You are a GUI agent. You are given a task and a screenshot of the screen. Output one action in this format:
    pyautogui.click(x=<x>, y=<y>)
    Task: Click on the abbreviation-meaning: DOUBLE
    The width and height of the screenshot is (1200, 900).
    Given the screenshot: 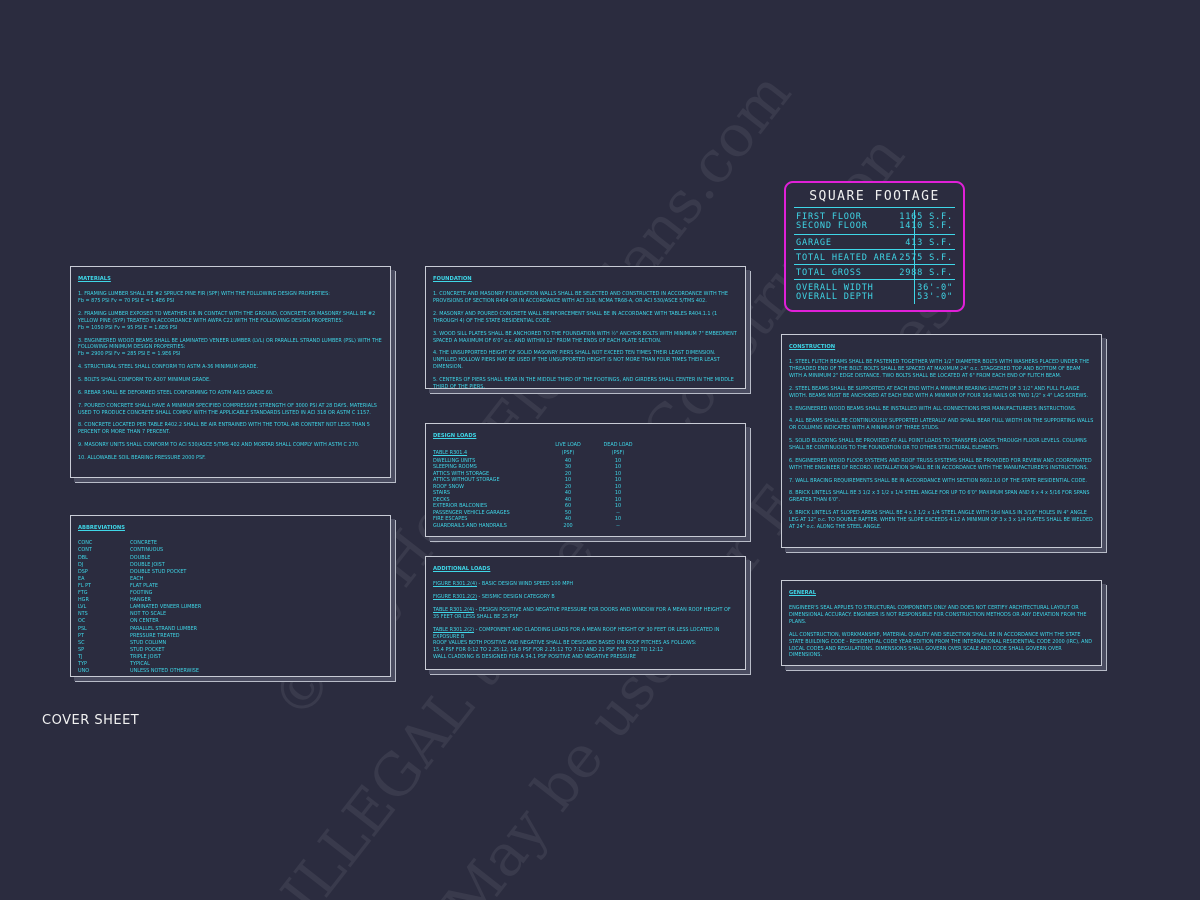 What is the action you would take?
    pyautogui.click(x=140, y=557)
    